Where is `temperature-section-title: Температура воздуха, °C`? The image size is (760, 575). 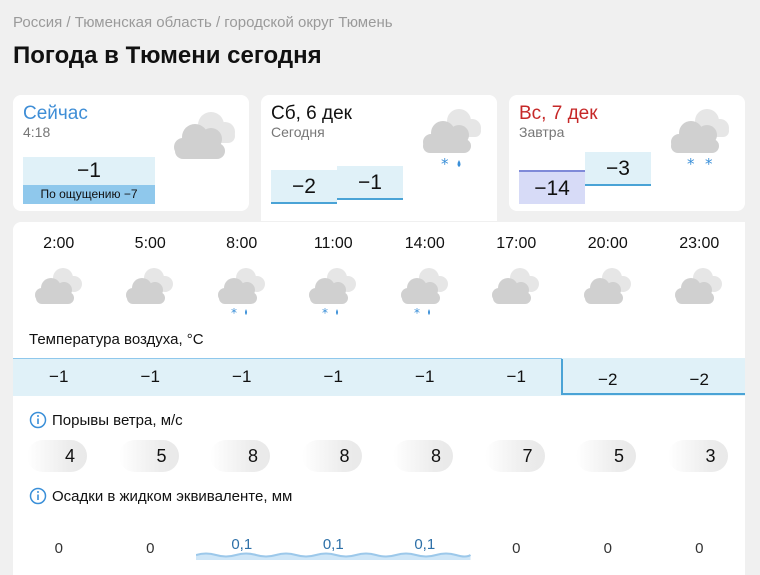
temperature-section-title: Температура воздуха, °C is located at coordinates (116, 339).